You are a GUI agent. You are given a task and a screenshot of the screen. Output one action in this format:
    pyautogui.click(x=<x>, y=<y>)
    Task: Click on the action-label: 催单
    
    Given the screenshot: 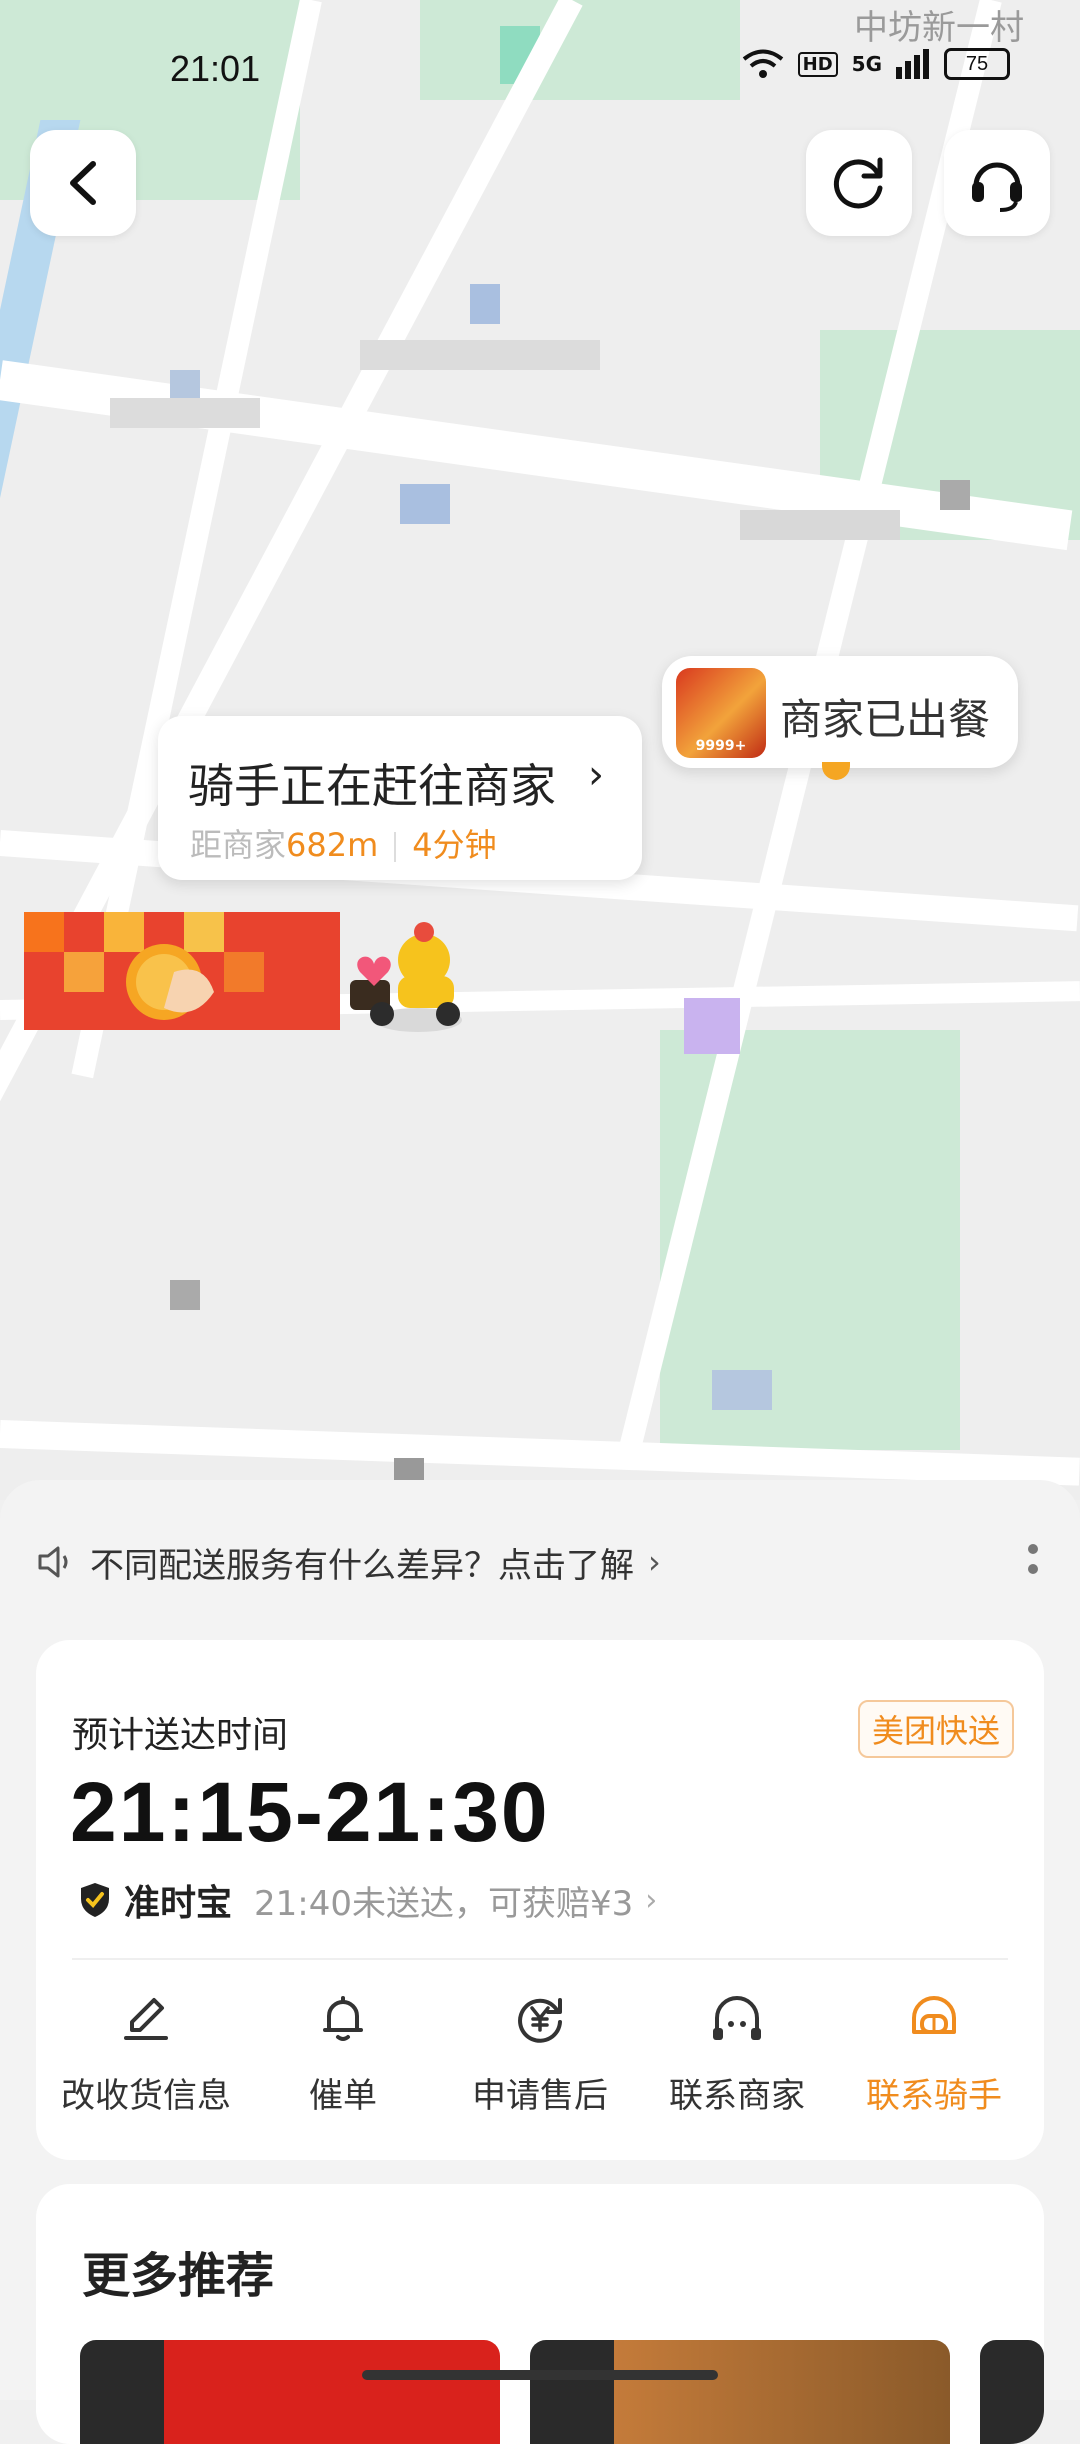 What is the action you would take?
    pyautogui.click(x=343, y=2096)
    